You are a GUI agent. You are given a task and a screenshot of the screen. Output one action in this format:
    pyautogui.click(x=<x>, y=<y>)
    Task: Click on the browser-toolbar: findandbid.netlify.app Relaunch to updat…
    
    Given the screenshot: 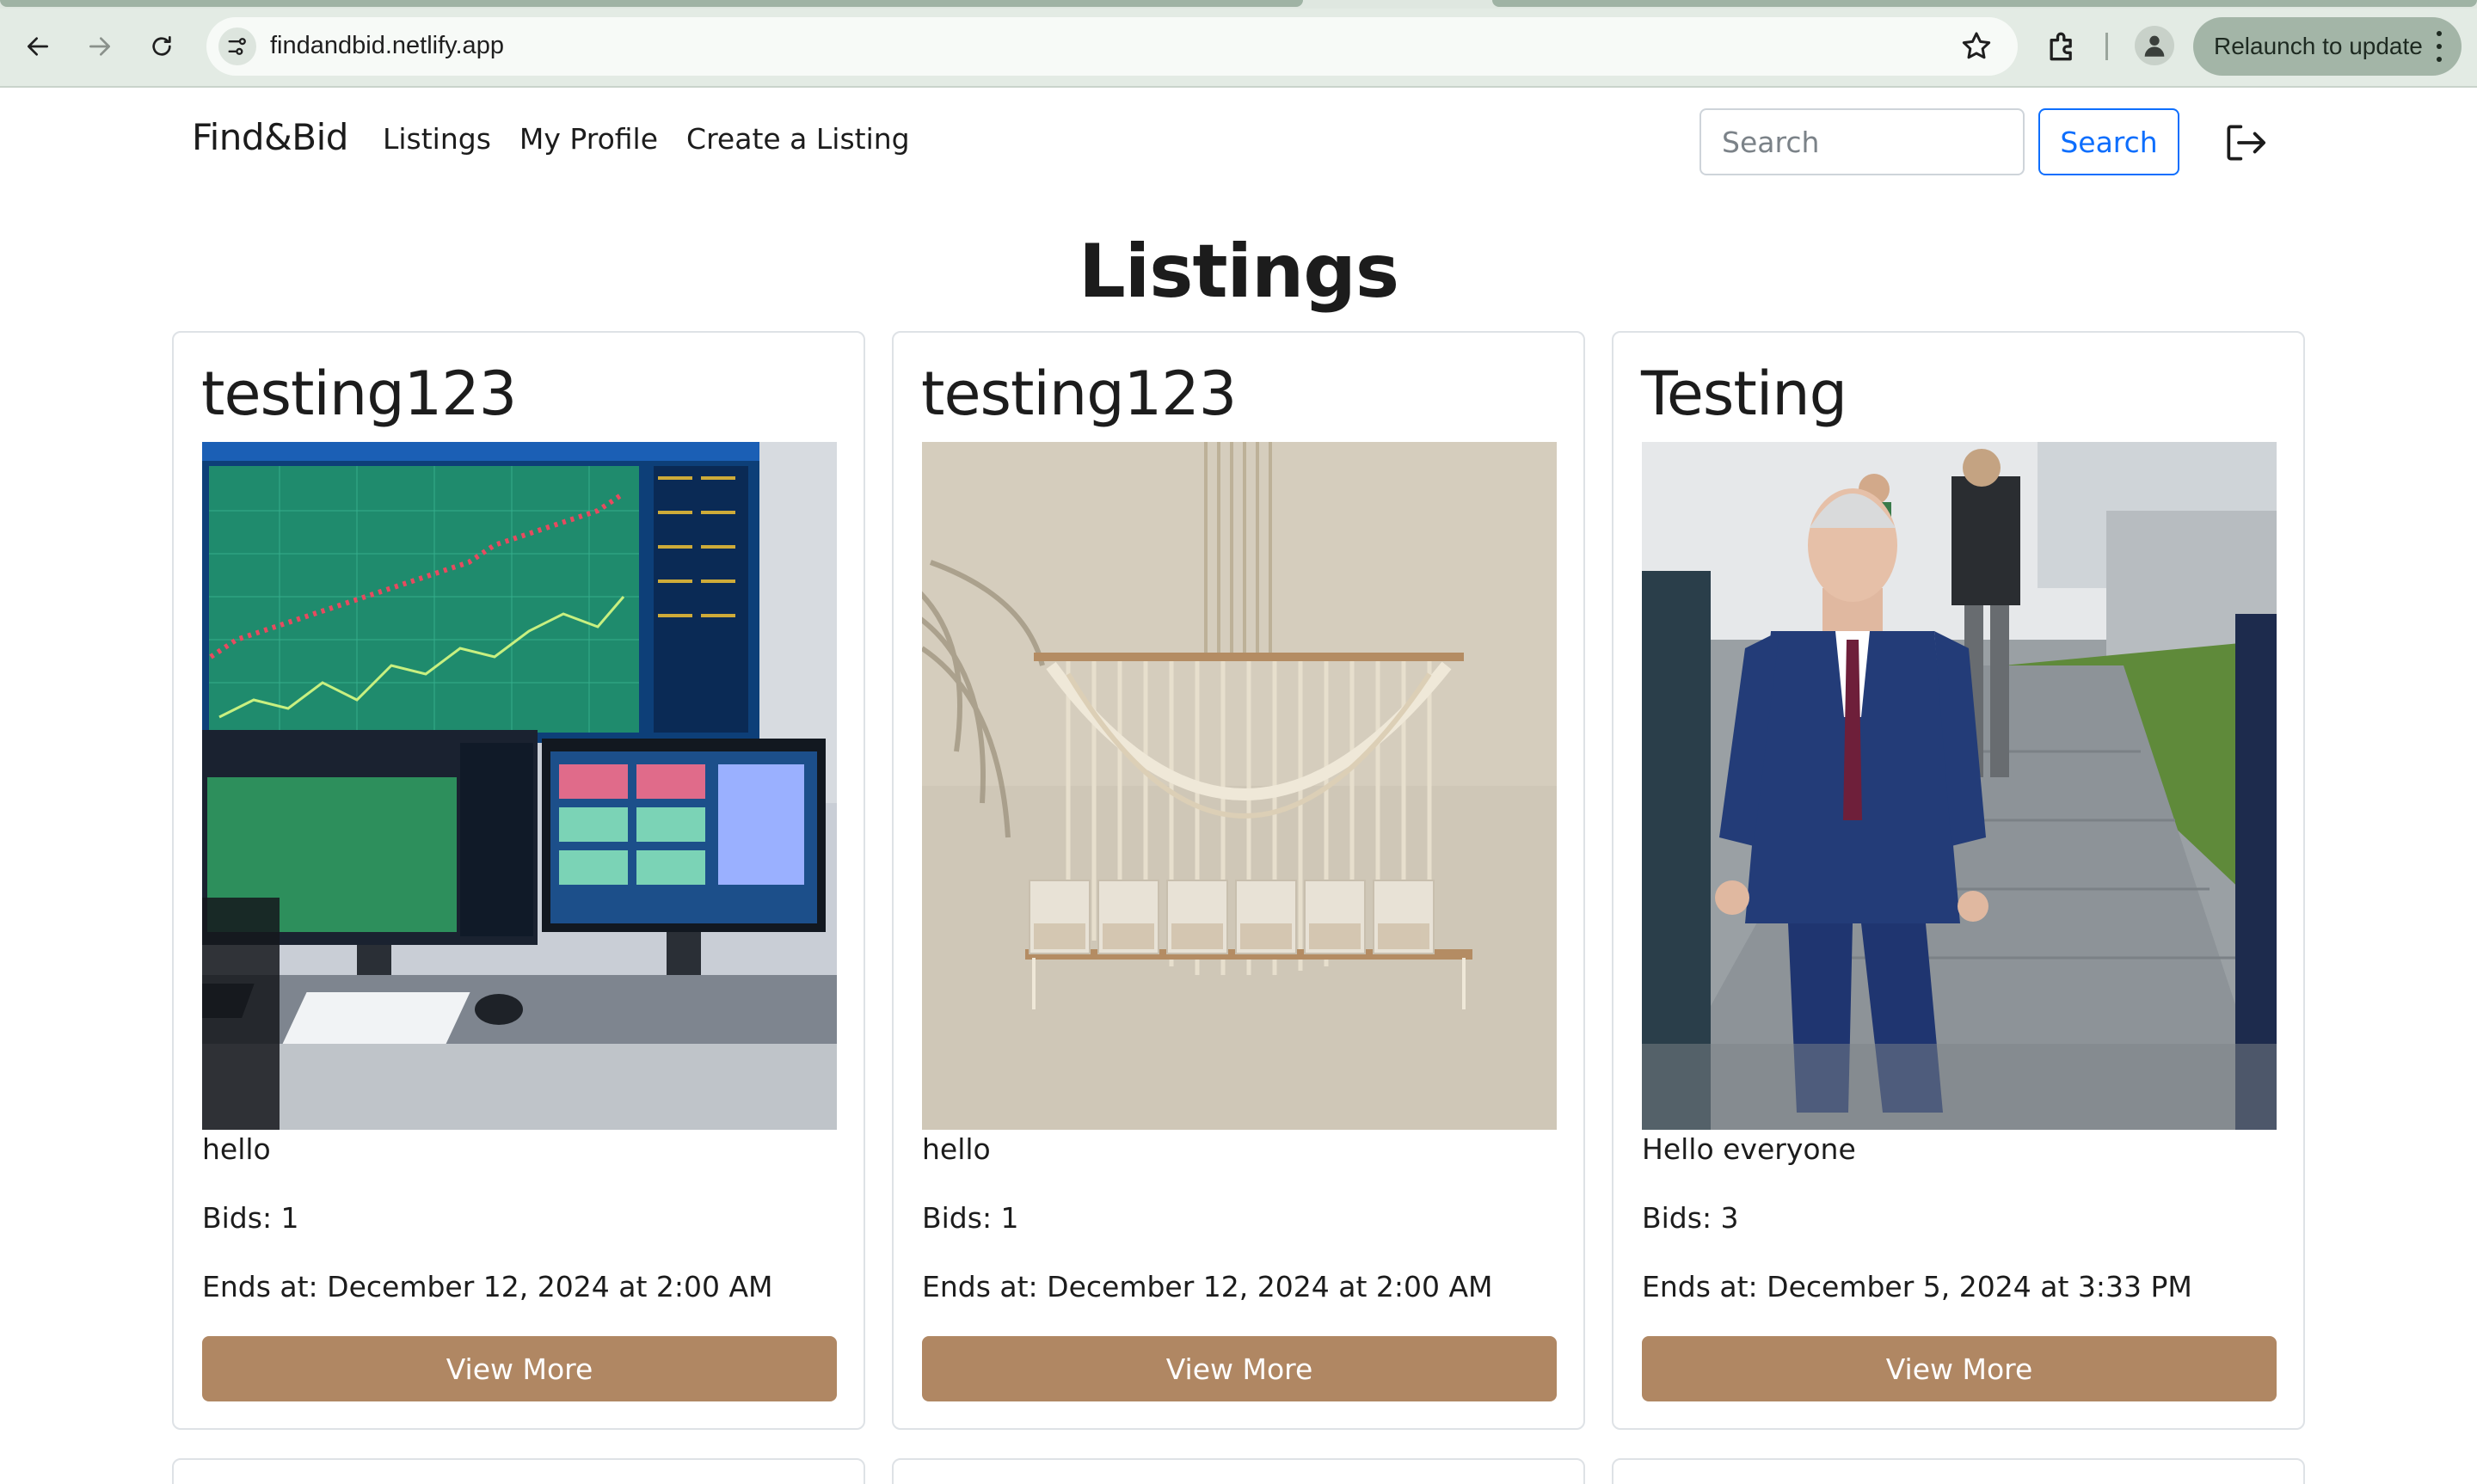 What is the action you would take?
    pyautogui.click(x=1239, y=44)
    